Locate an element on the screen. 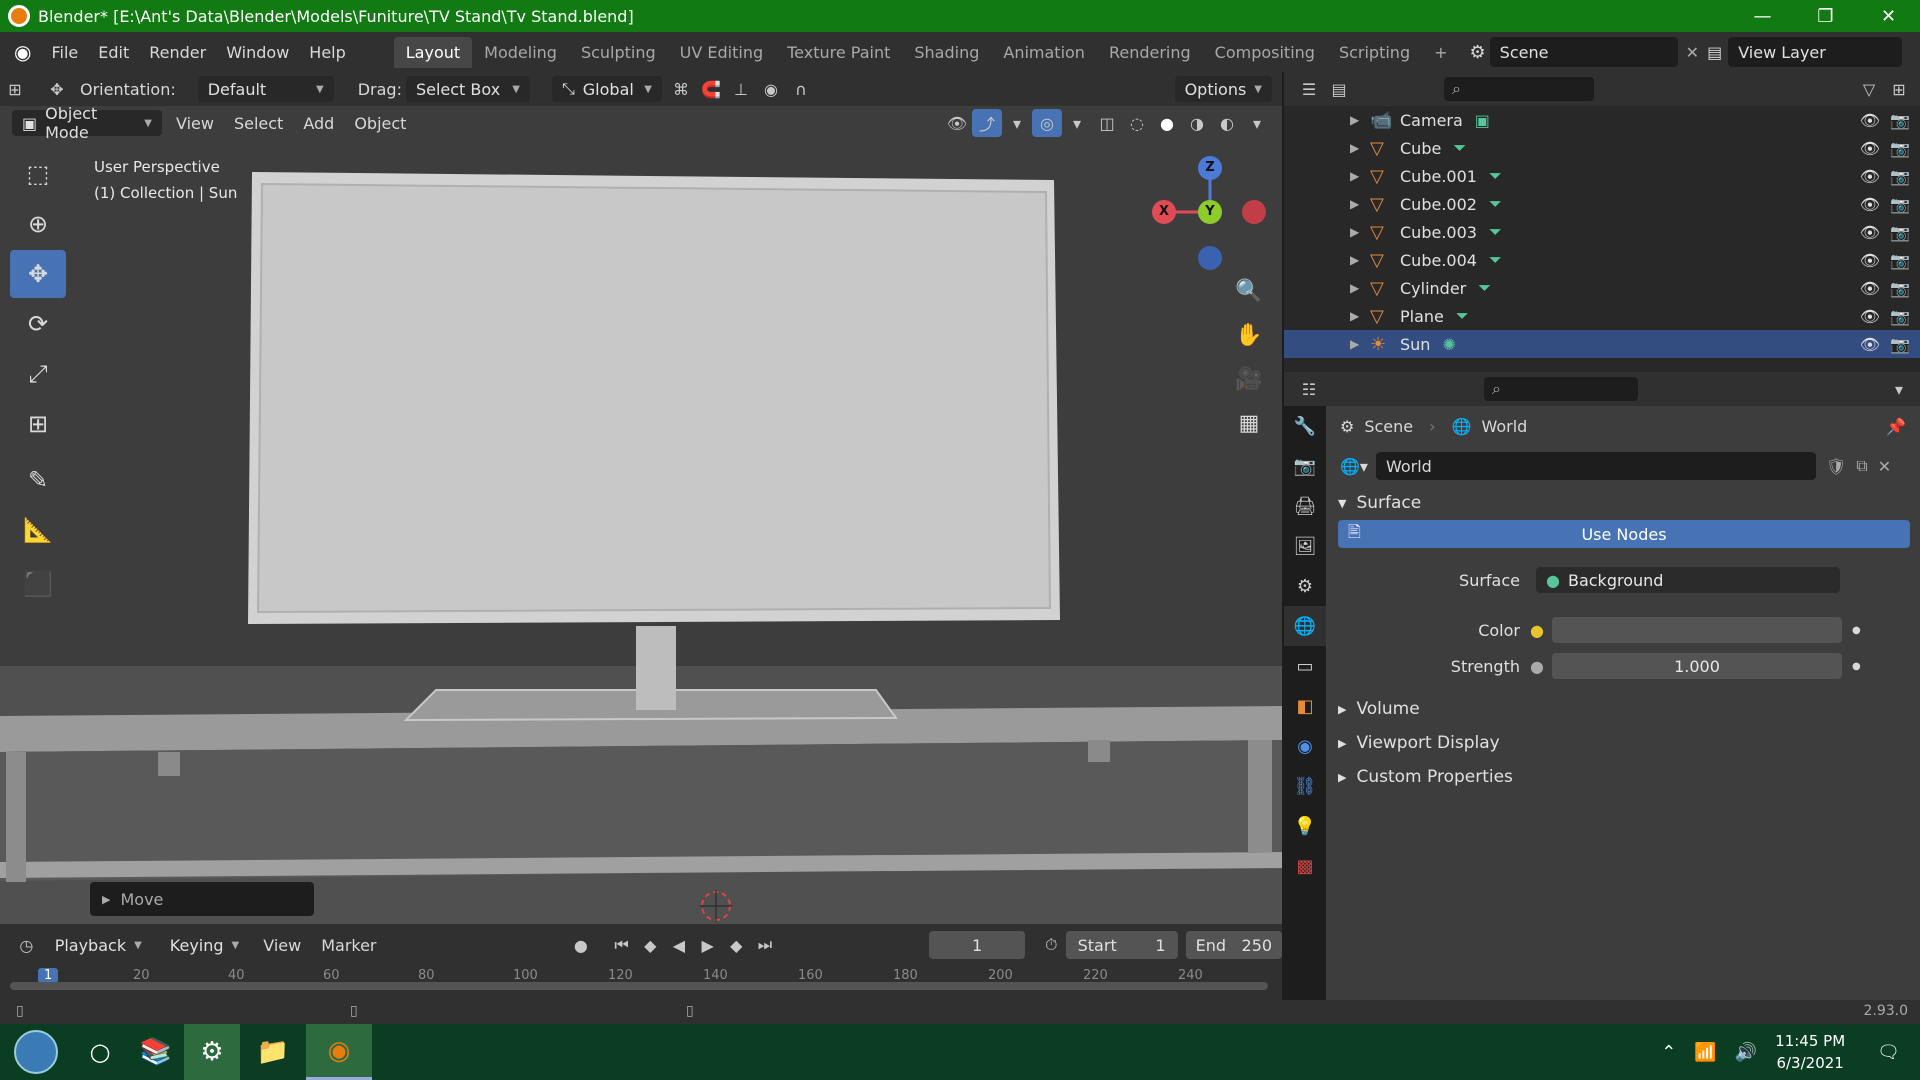  chevron-down-icon: ▾ is located at coordinates (1017, 123).